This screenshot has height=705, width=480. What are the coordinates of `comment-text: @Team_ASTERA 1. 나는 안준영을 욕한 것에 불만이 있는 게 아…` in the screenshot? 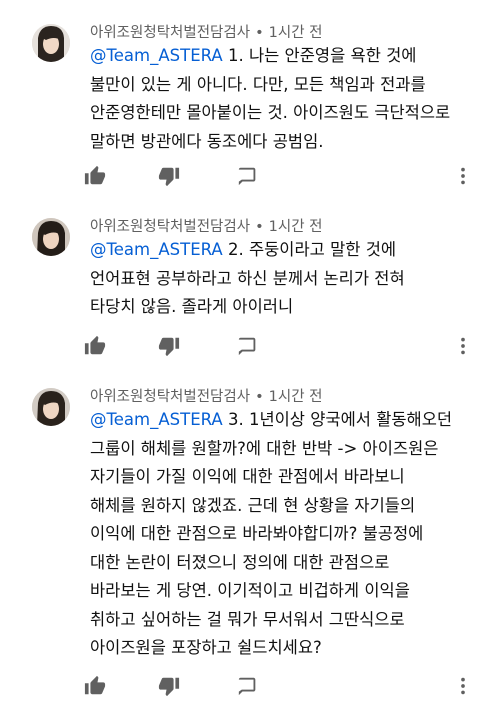 It's located at (282, 99).